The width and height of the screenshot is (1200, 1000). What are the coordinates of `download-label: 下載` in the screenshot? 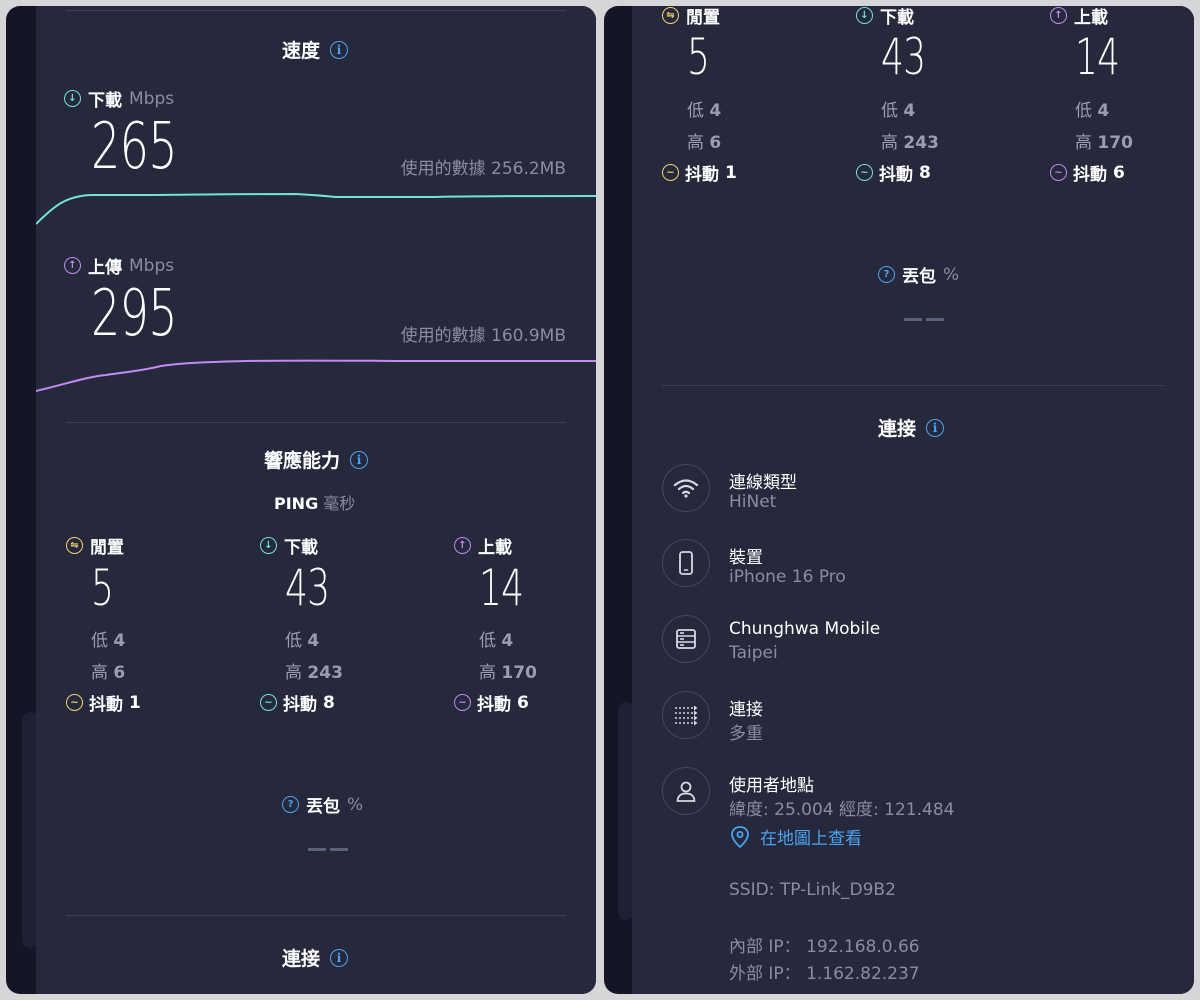 It's located at (105, 101).